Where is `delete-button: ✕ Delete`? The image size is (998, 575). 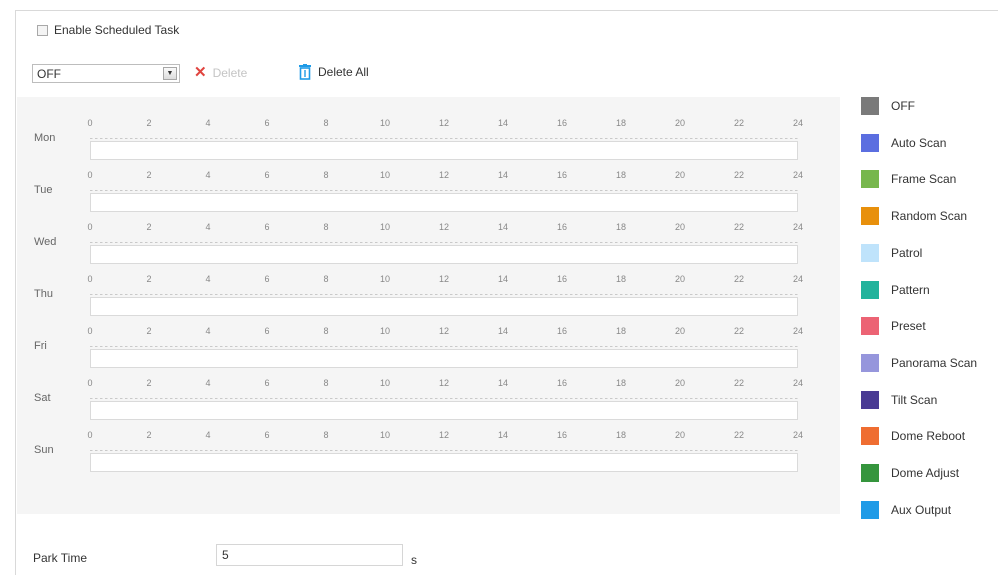
delete-button: ✕ Delete is located at coordinates (221, 72).